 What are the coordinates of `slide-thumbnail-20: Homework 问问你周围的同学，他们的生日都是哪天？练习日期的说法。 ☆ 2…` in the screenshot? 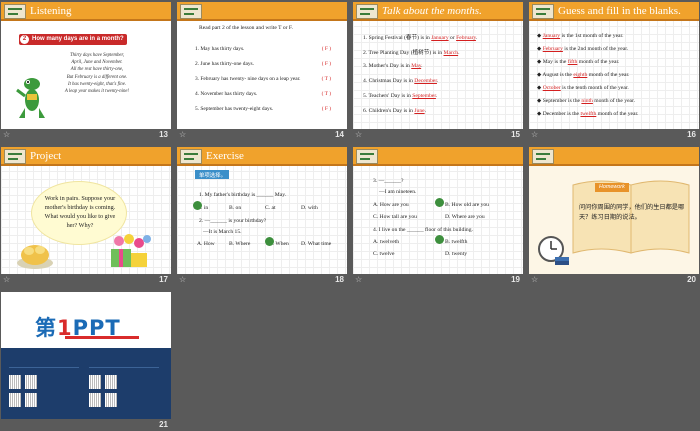 It's located at (614, 217).